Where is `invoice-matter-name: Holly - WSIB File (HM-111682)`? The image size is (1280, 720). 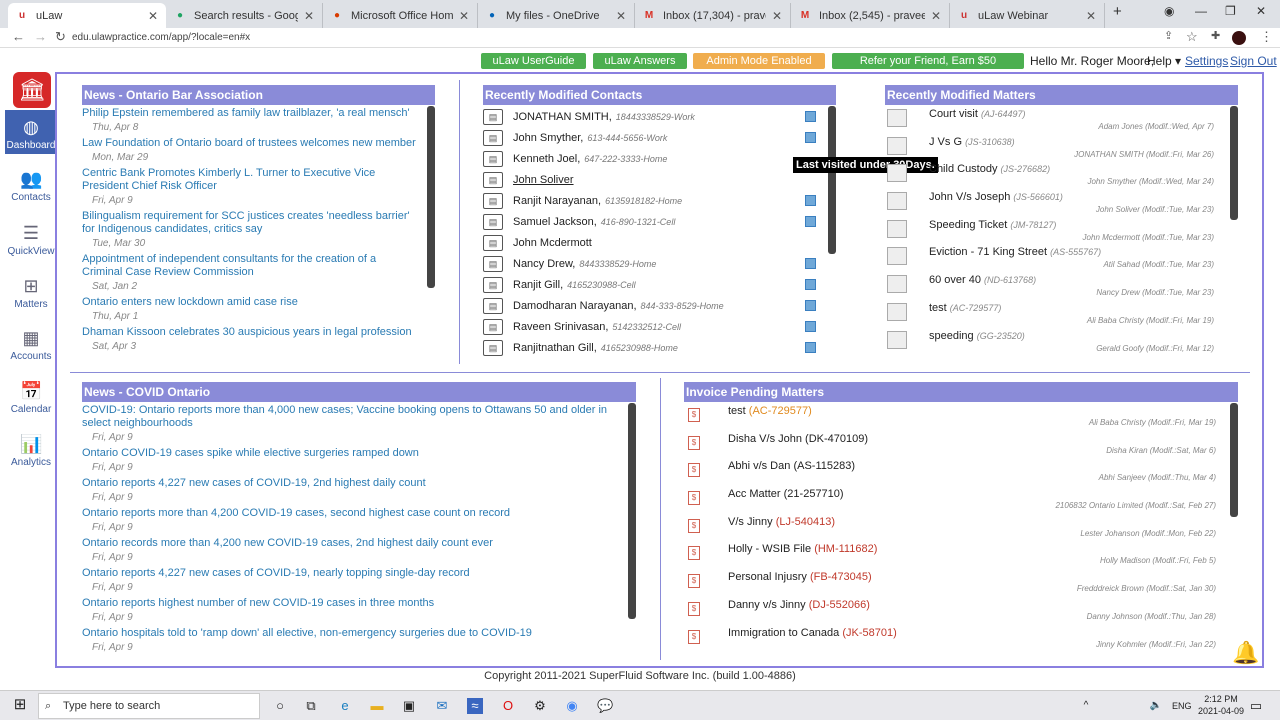
invoice-matter-name: Holly - WSIB File (HM-111682) is located at coordinates (802, 549).